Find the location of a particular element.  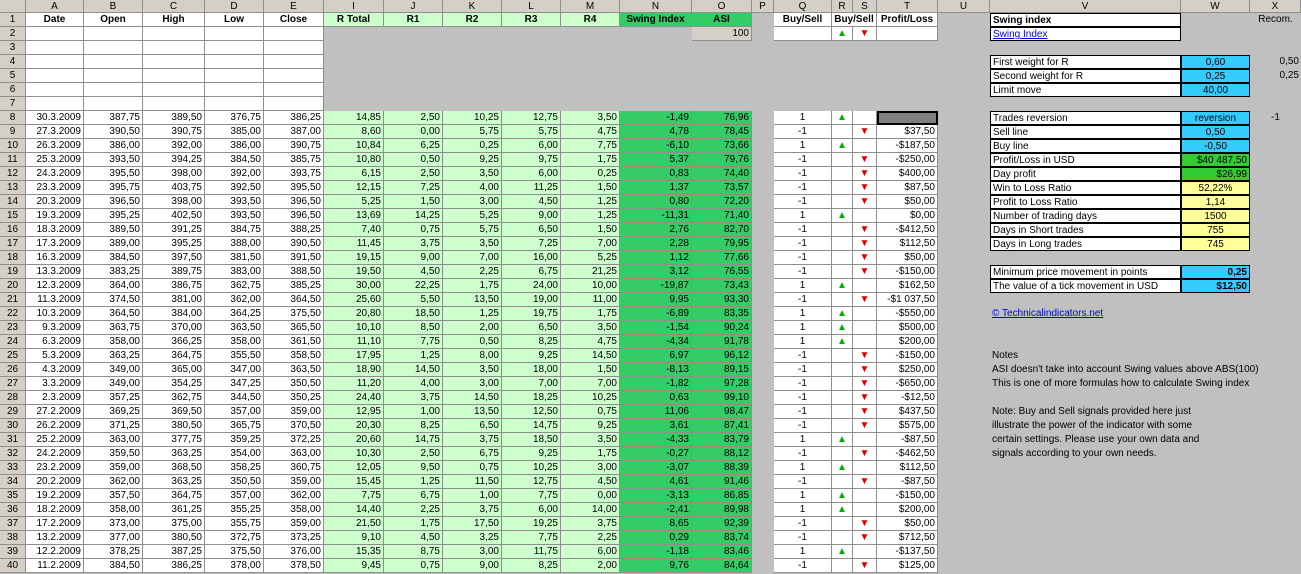

rtotal-cell: 10,10 is located at coordinates (354, 328).